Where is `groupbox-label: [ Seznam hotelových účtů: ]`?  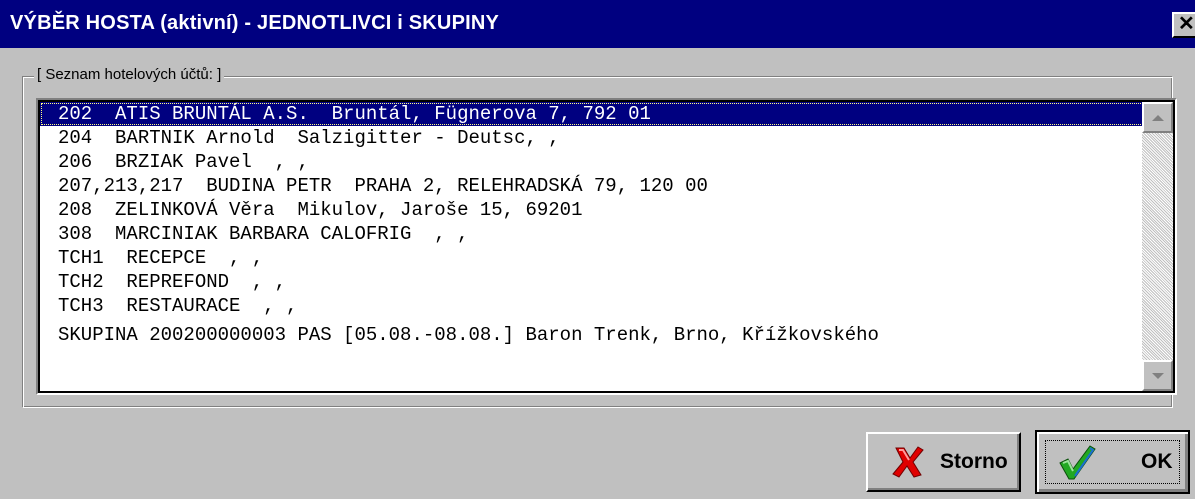 groupbox-label: [ Seznam hotelových účtů: ] is located at coordinates (129, 74).